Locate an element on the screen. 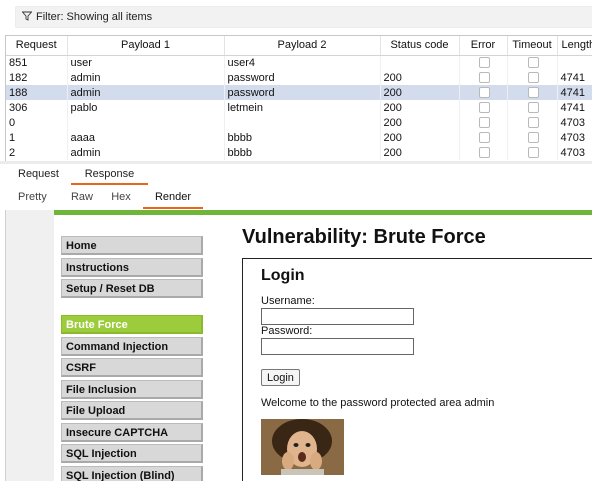  menu-item-sql-injection-blind: SQL Injection (Blind) is located at coordinates (132, 473).